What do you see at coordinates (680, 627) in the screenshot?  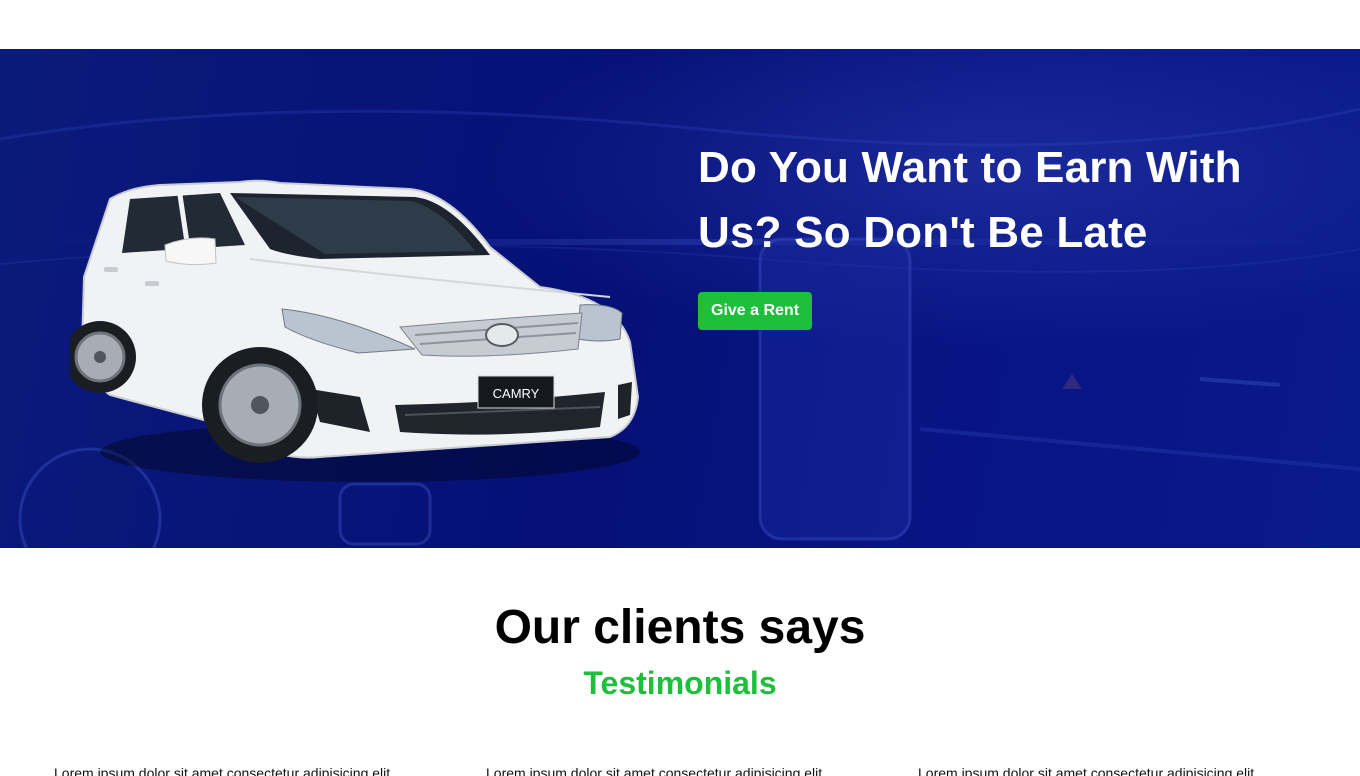 I see `section-title: Our clients says` at bounding box center [680, 627].